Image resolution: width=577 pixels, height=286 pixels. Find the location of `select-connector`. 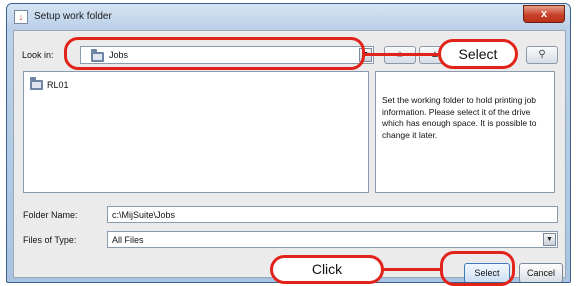

select-connector is located at coordinates (401, 54).